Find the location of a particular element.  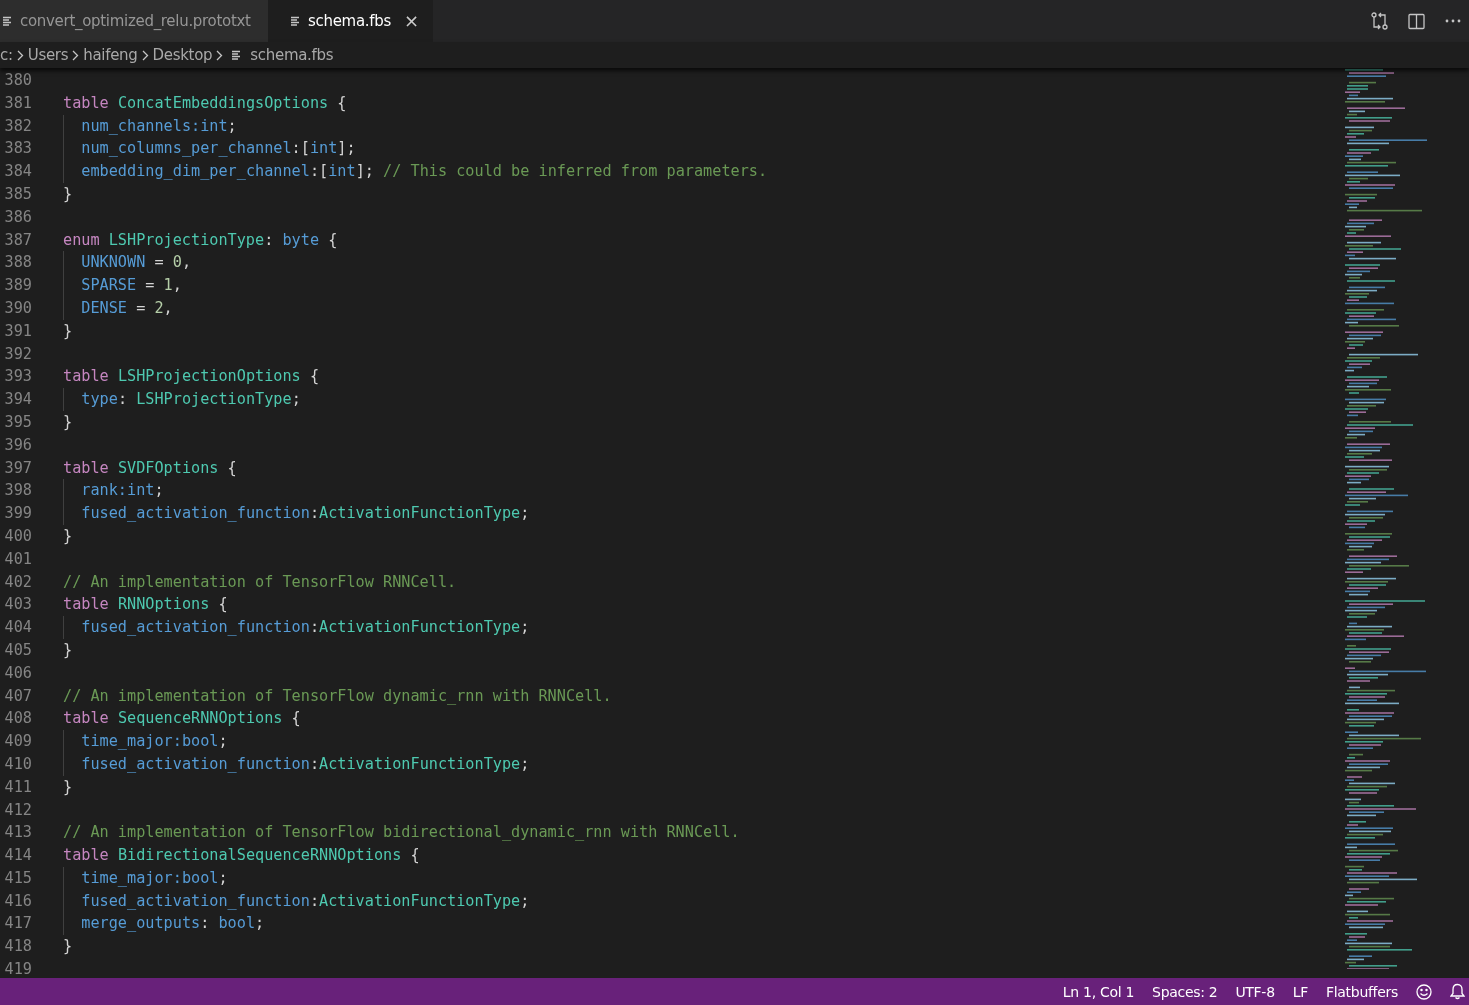

split-editor-icon is located at coordinates (1416, 21).